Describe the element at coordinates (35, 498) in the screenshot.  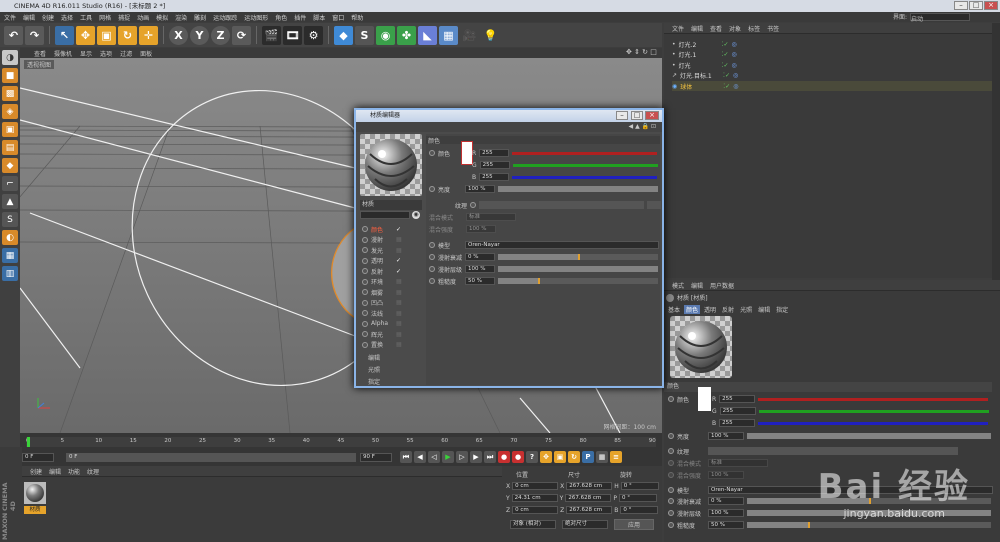
I see `material-swatch: 材质` at that location.